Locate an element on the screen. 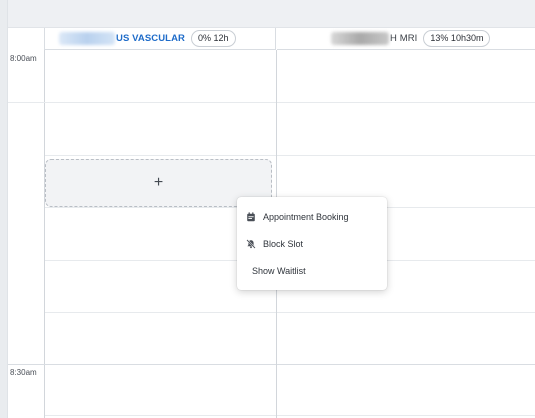 Image resolution: width=535 pixels, height=418 pixels. time-column-header is located at coordinates (26, 39).